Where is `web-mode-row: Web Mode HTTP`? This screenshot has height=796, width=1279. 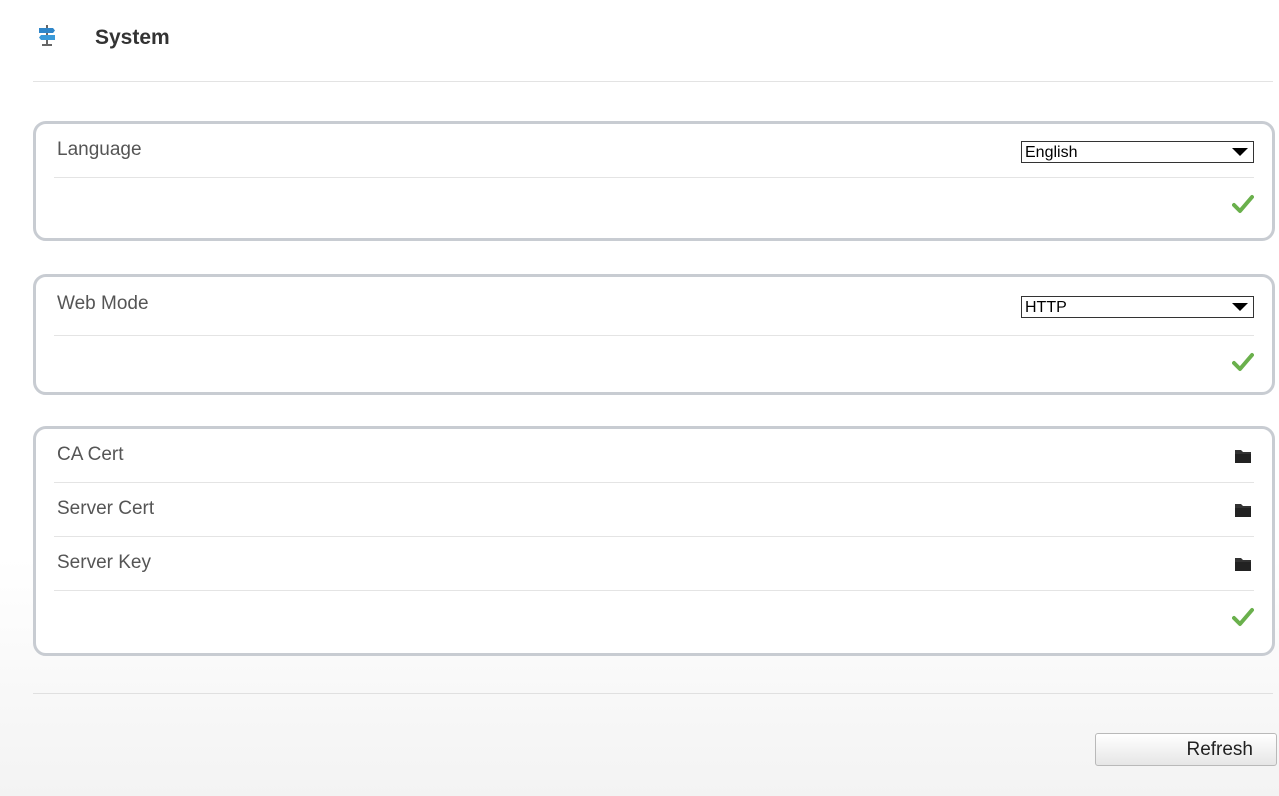 web-mode-row: Web Mode HTTP is located at coordinates (654, 306).